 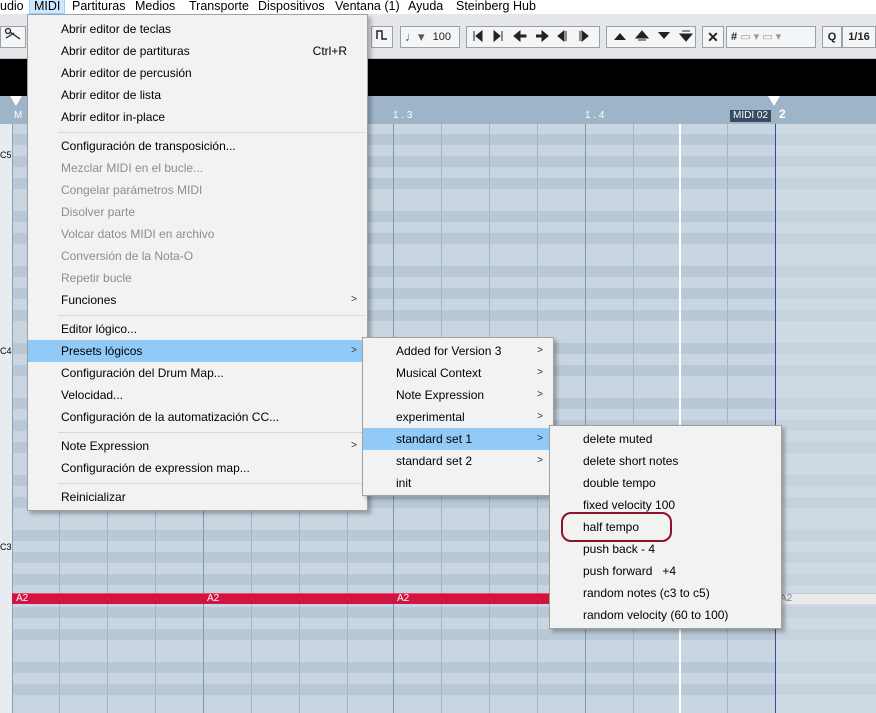 What do you see at coordinates (329, 51) in the screenshot?
I see `menu-item-shortcut: Ctrl+R` at bounding box center [329, 51].